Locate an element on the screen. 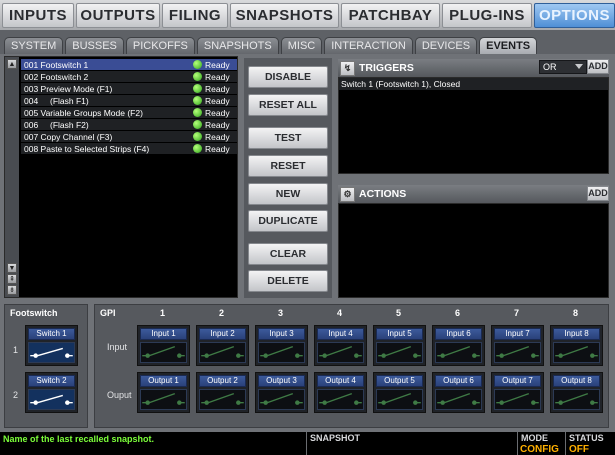 The width and height of the screenshot is (615, 455). add-action-button: ADD is located at coordinates (598, 193).